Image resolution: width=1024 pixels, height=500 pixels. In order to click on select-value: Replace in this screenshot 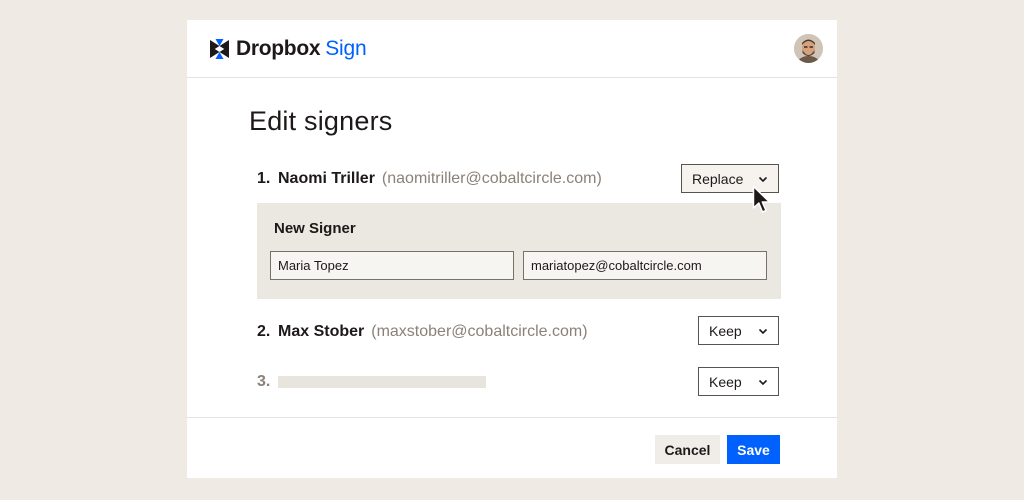, I will do `click(718, 178)`.